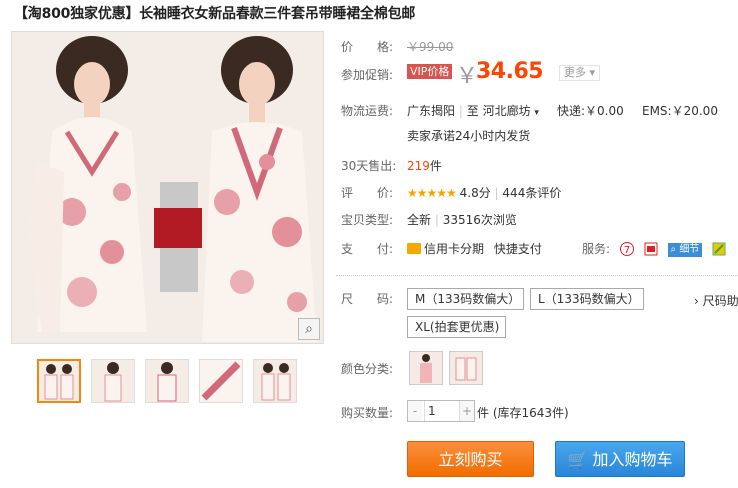 The image size is (738, 488). I want to click on size-chart-link: › 尺码助, so click(716, 300).